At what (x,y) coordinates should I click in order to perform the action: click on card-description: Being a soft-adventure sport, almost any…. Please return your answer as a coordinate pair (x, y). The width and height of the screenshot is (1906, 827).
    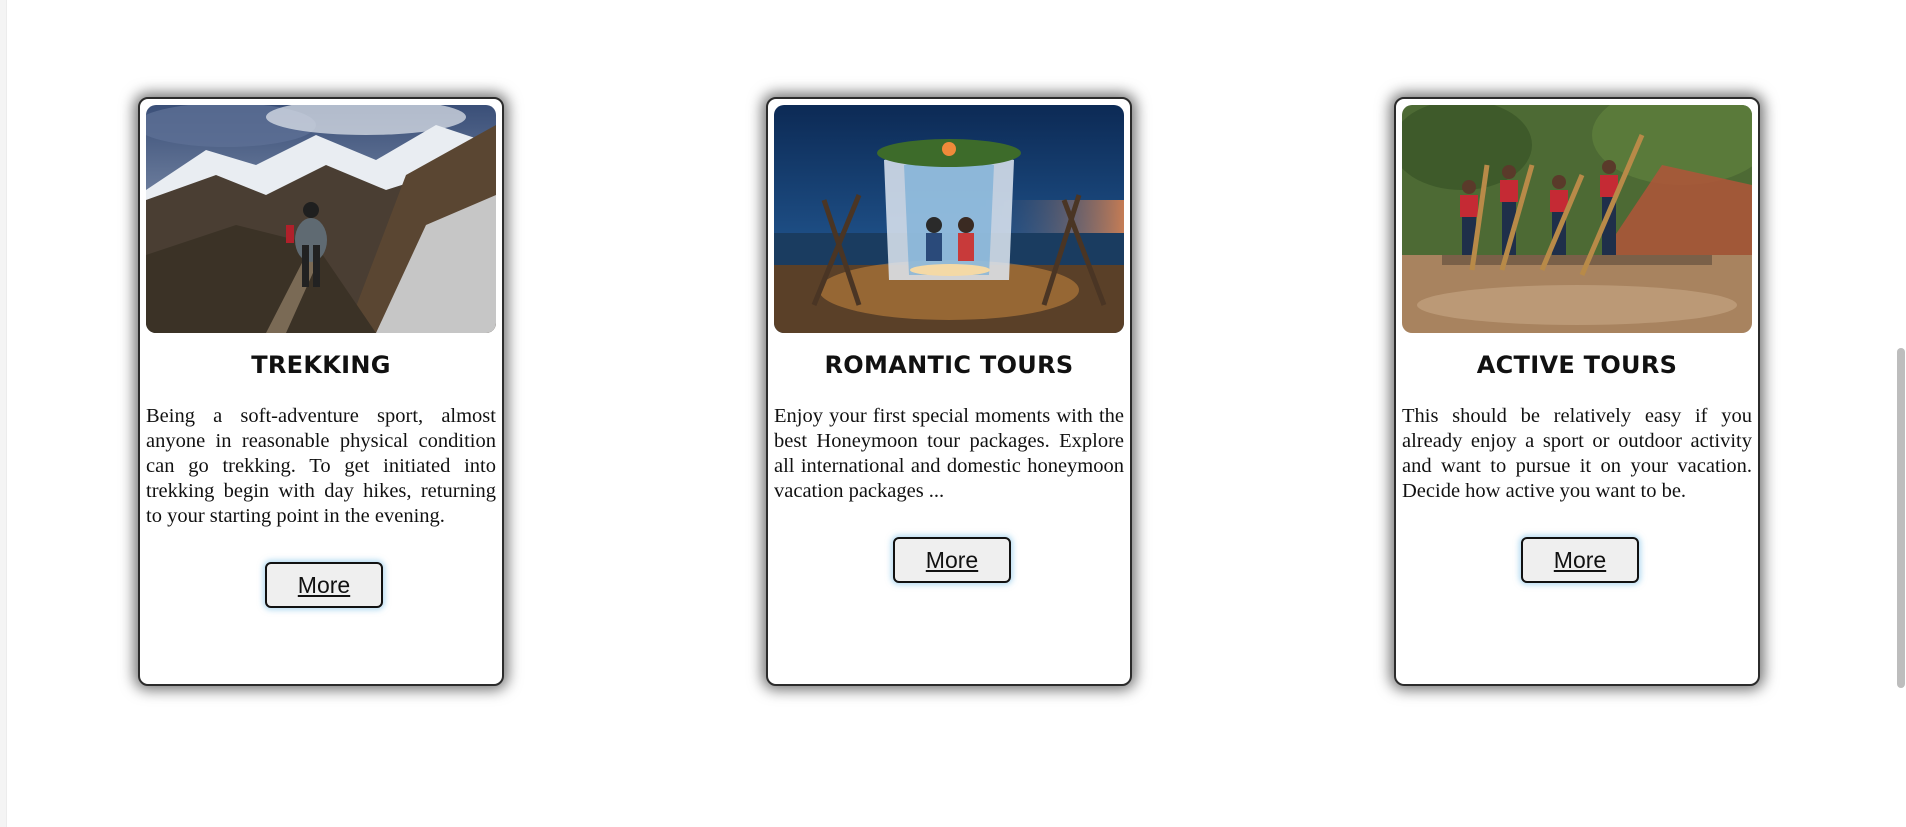
    Looking at the image, I should click on (321, 466).